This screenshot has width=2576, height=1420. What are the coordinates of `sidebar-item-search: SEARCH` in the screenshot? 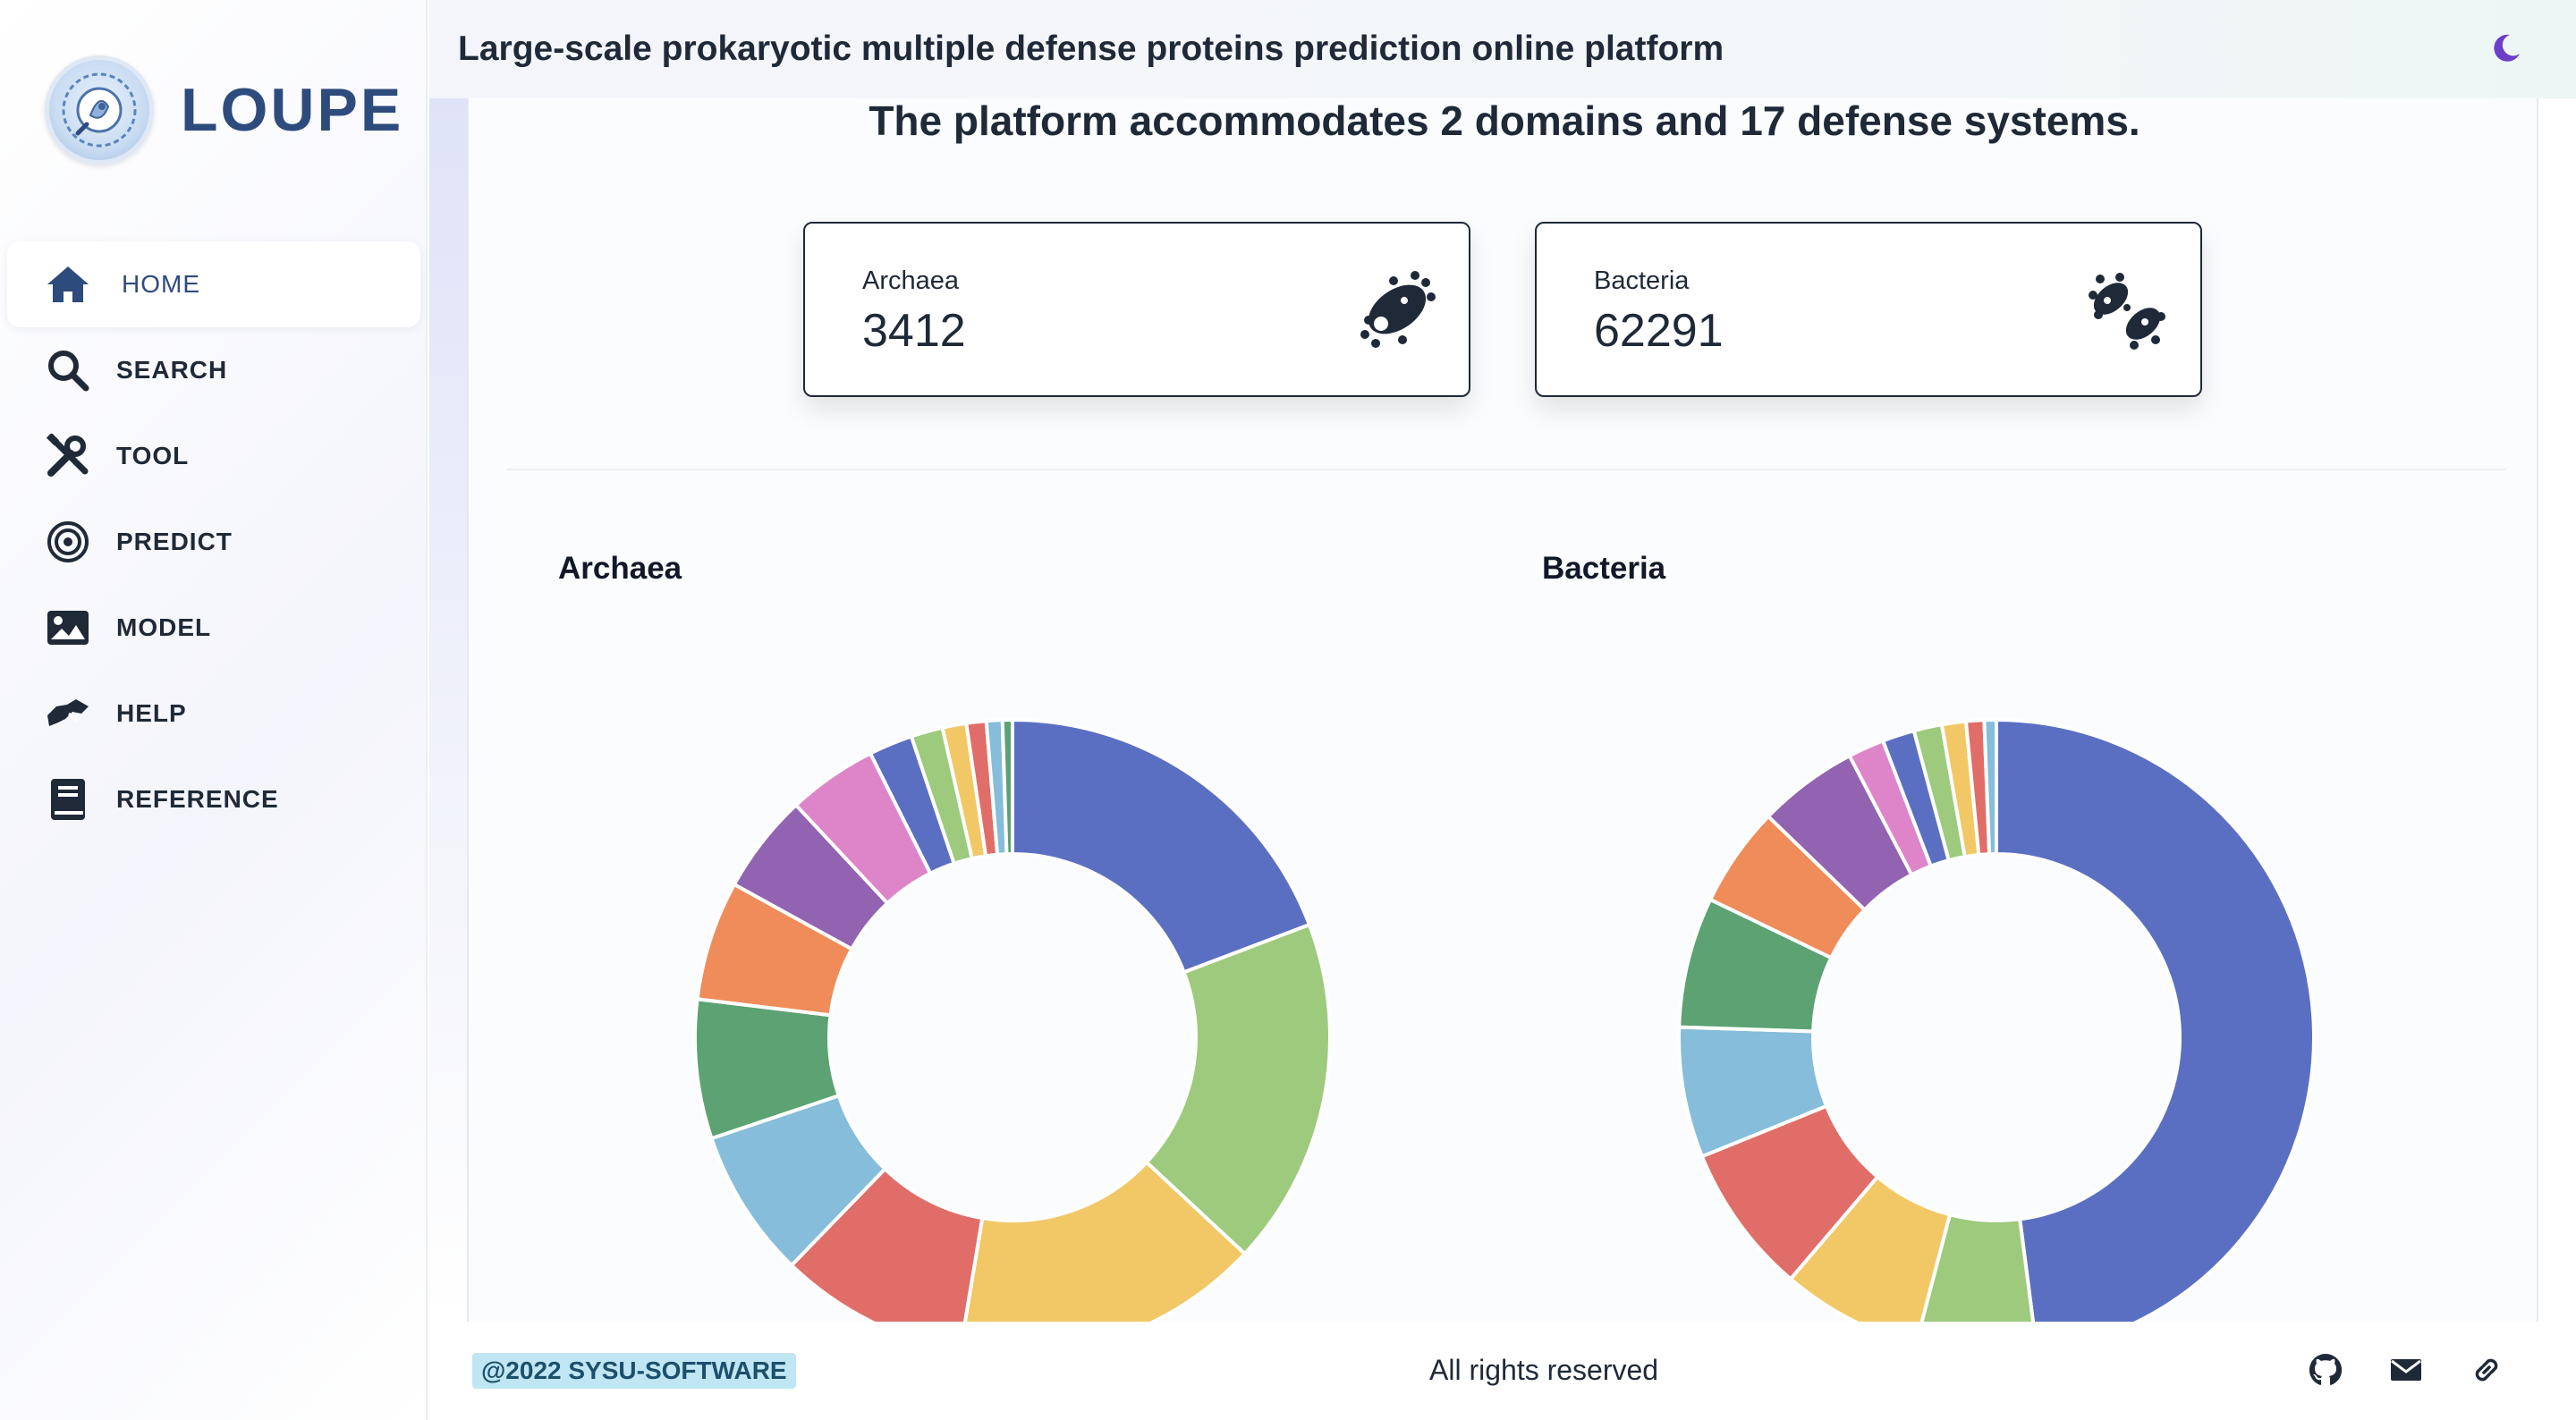 It's located at (213, 370).